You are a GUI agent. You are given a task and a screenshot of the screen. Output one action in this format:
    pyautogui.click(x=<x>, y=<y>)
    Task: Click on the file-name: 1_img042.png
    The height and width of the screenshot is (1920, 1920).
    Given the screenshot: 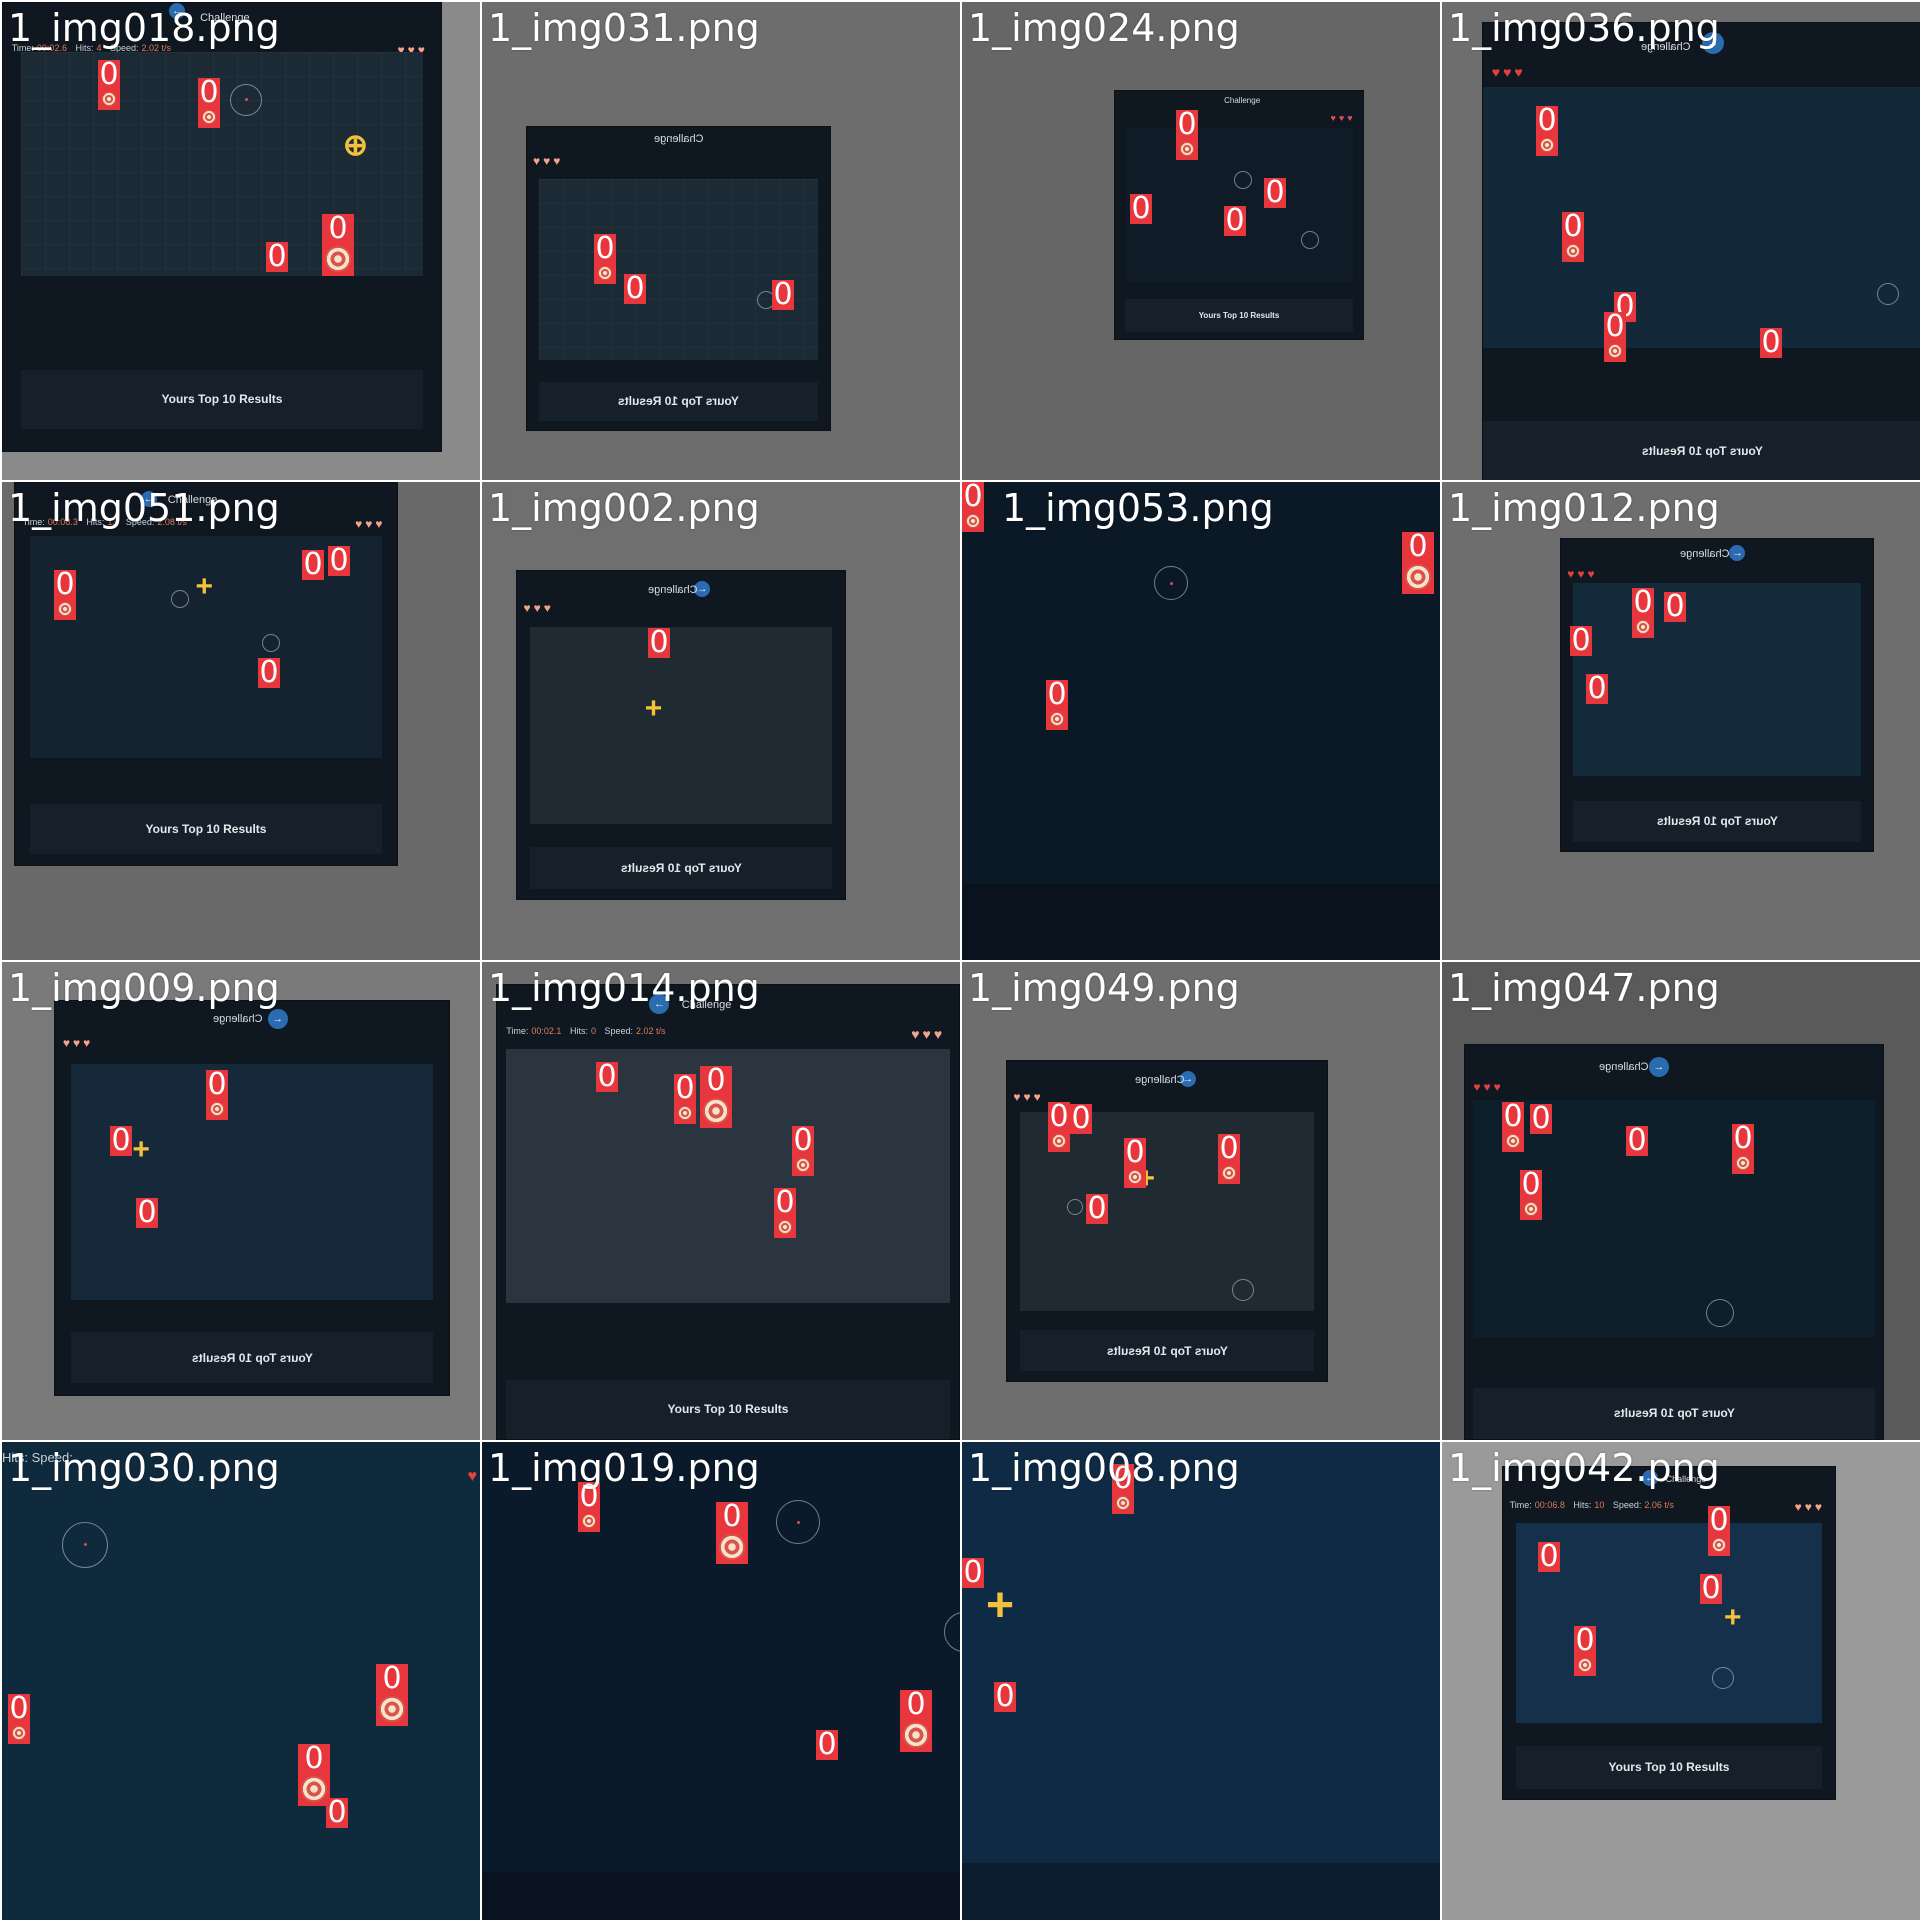 What is the action you would take?
    pyautogui.click(x=1584, y=1468)
    